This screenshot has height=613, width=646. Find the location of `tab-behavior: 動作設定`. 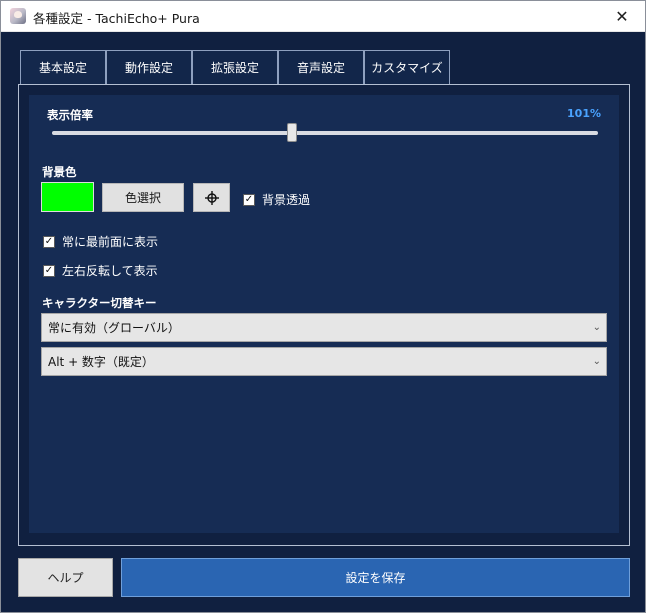

tab-behavior: 動作設定 is located at coordinates (149, 67).